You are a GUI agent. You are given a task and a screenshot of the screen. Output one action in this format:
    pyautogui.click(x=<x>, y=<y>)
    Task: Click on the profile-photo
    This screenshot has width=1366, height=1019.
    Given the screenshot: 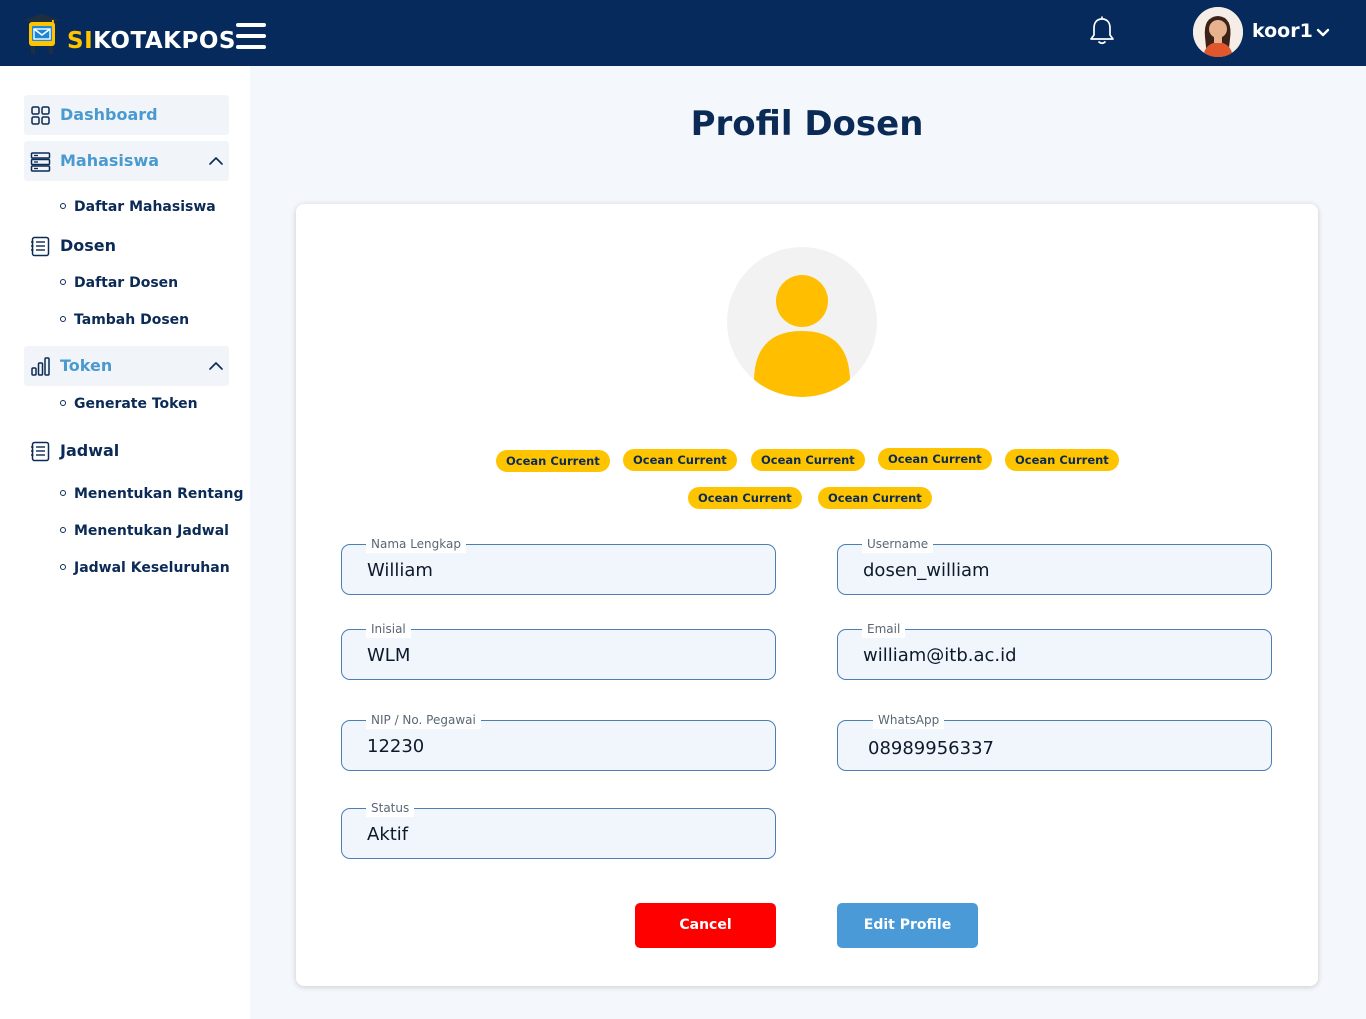 What is the action you would take?
    pyautogui.click(x=802, y=322)
    